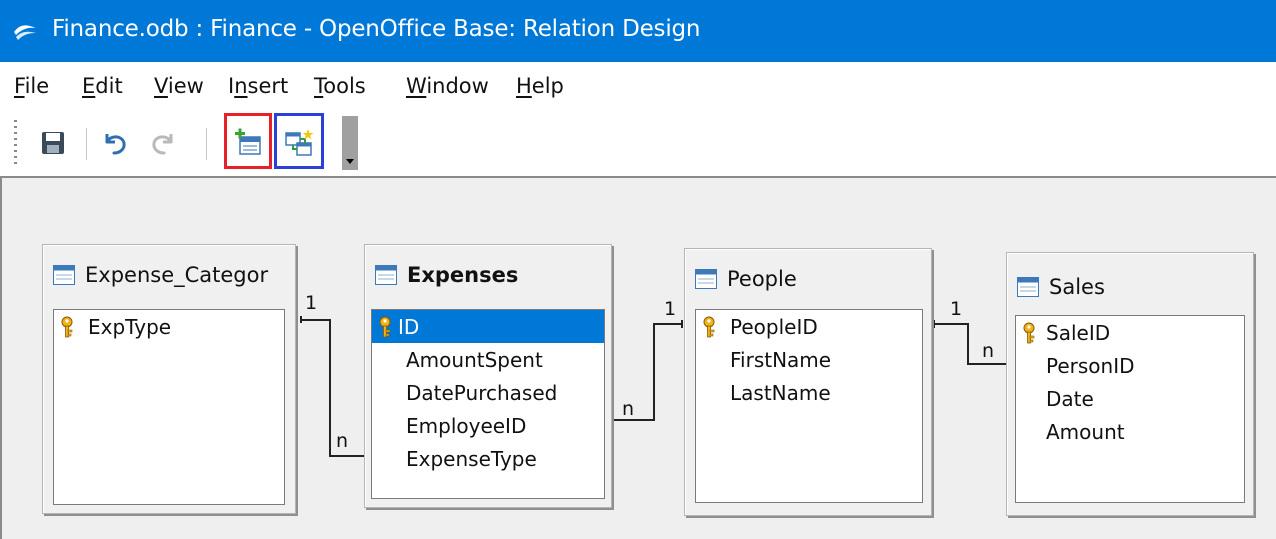 The image size is (1276, 539). Describe the element at coordinates (547, 86) in the screenshot. I see `menu-help-label: elp` at that location.